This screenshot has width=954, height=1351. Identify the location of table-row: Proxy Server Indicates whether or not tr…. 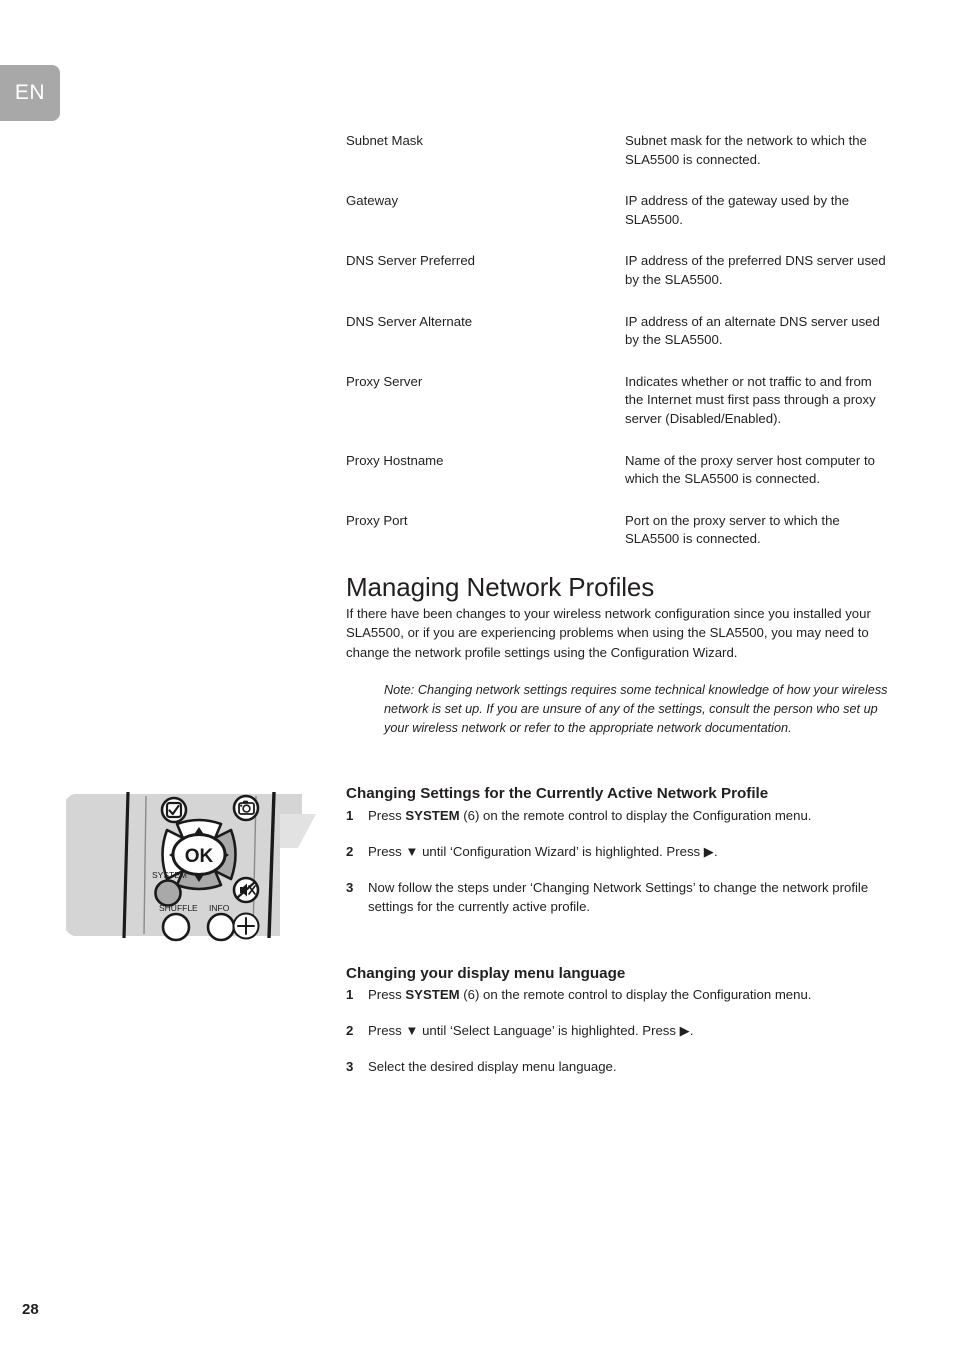
(619, 401).